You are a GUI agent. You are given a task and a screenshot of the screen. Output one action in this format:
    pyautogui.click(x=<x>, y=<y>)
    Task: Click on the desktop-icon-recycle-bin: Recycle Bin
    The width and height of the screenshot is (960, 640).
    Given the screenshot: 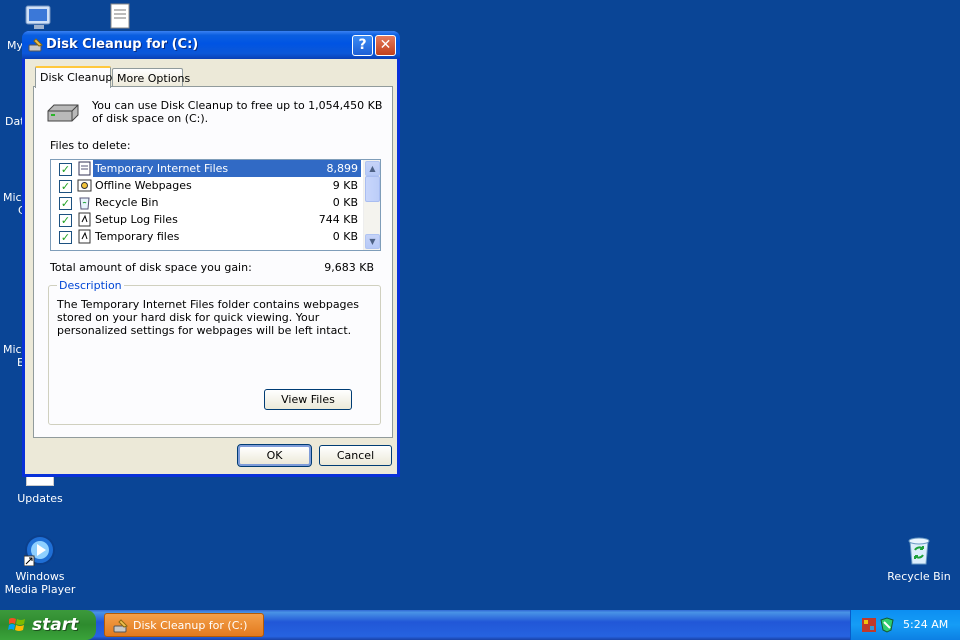 What is the action you would take?
    pyautogui.click(x=919, y=558)
    